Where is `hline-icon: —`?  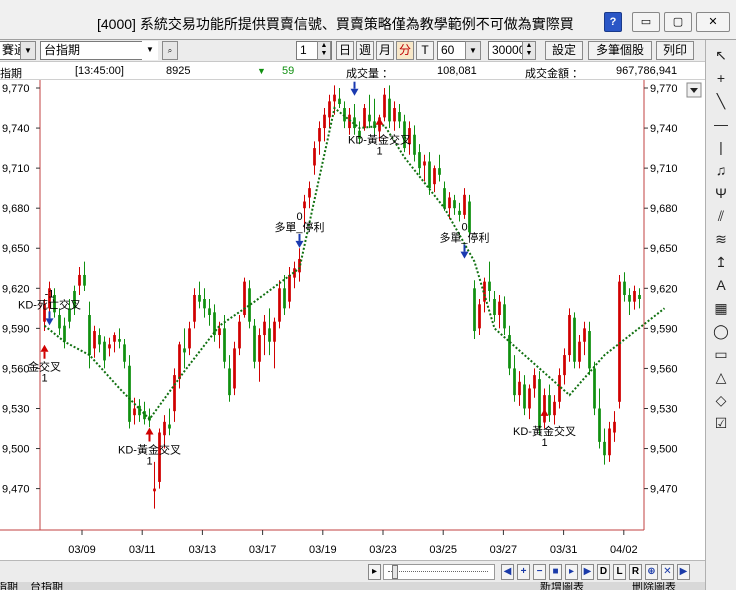 hline-icon: — is located at coordinates (721, 124).